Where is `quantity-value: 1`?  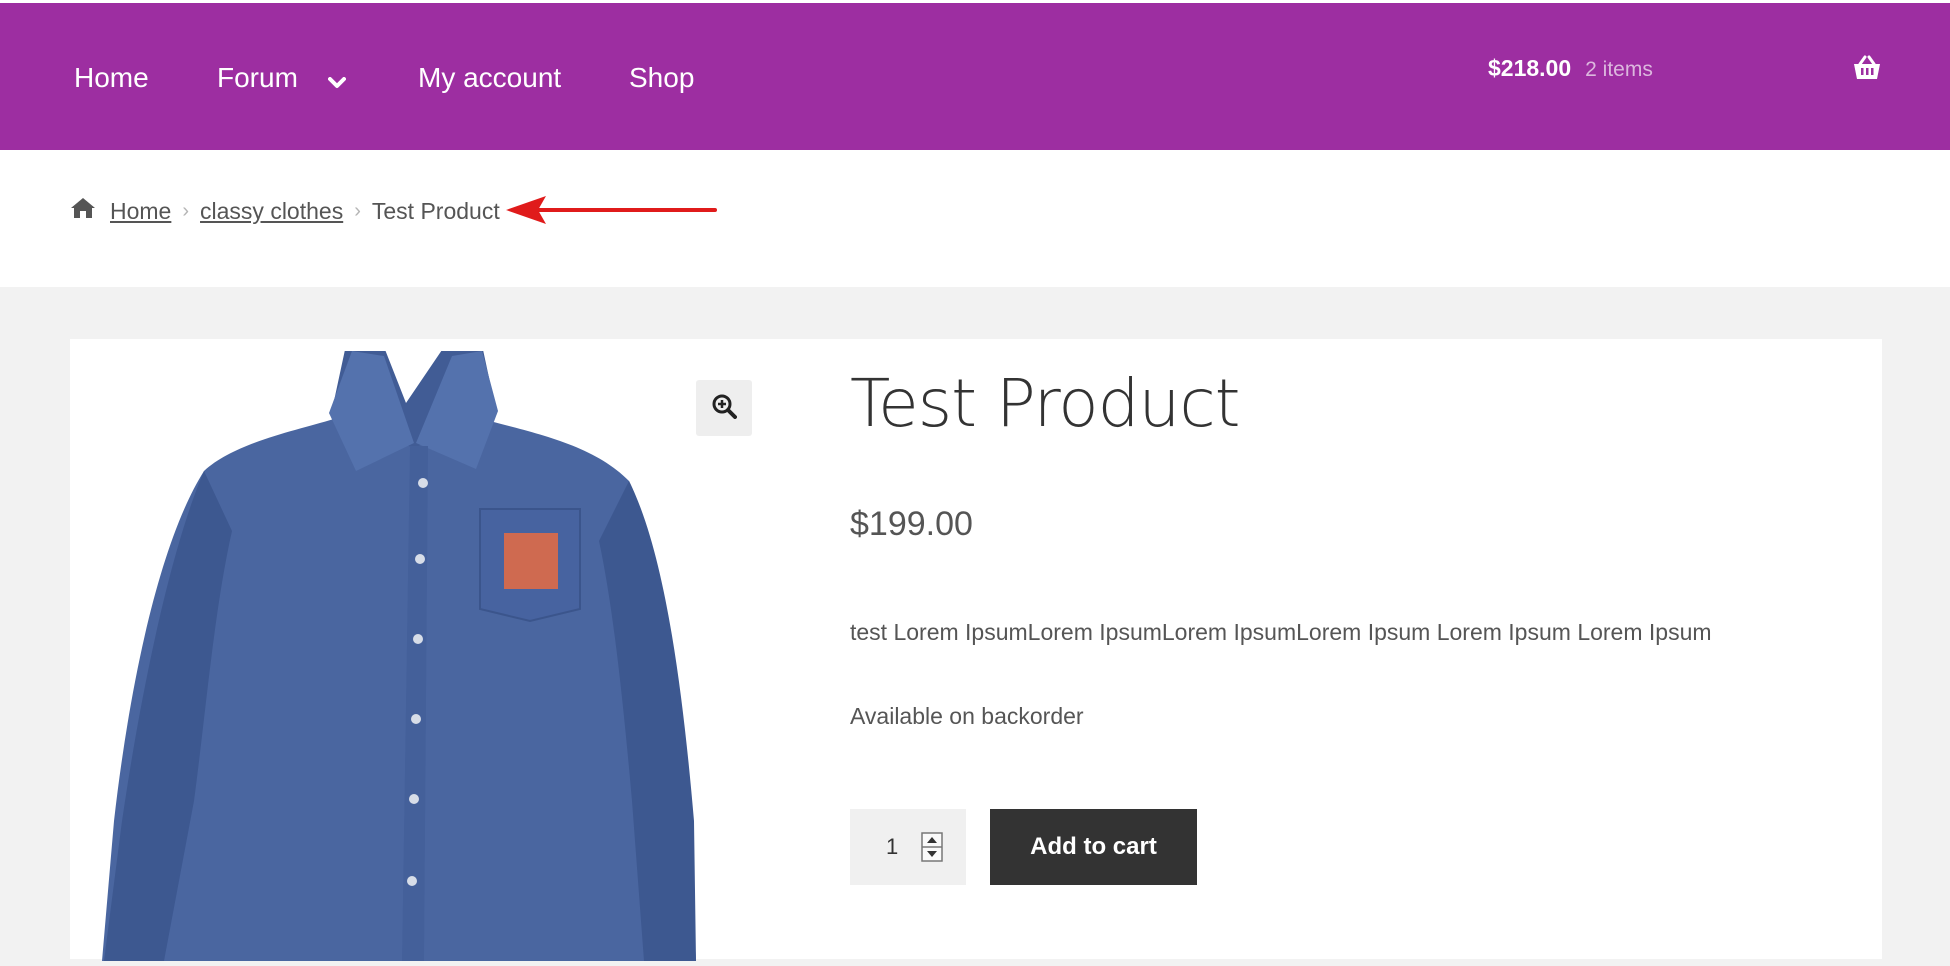
quantity-value: 1 is located at coordinates (898, 847).